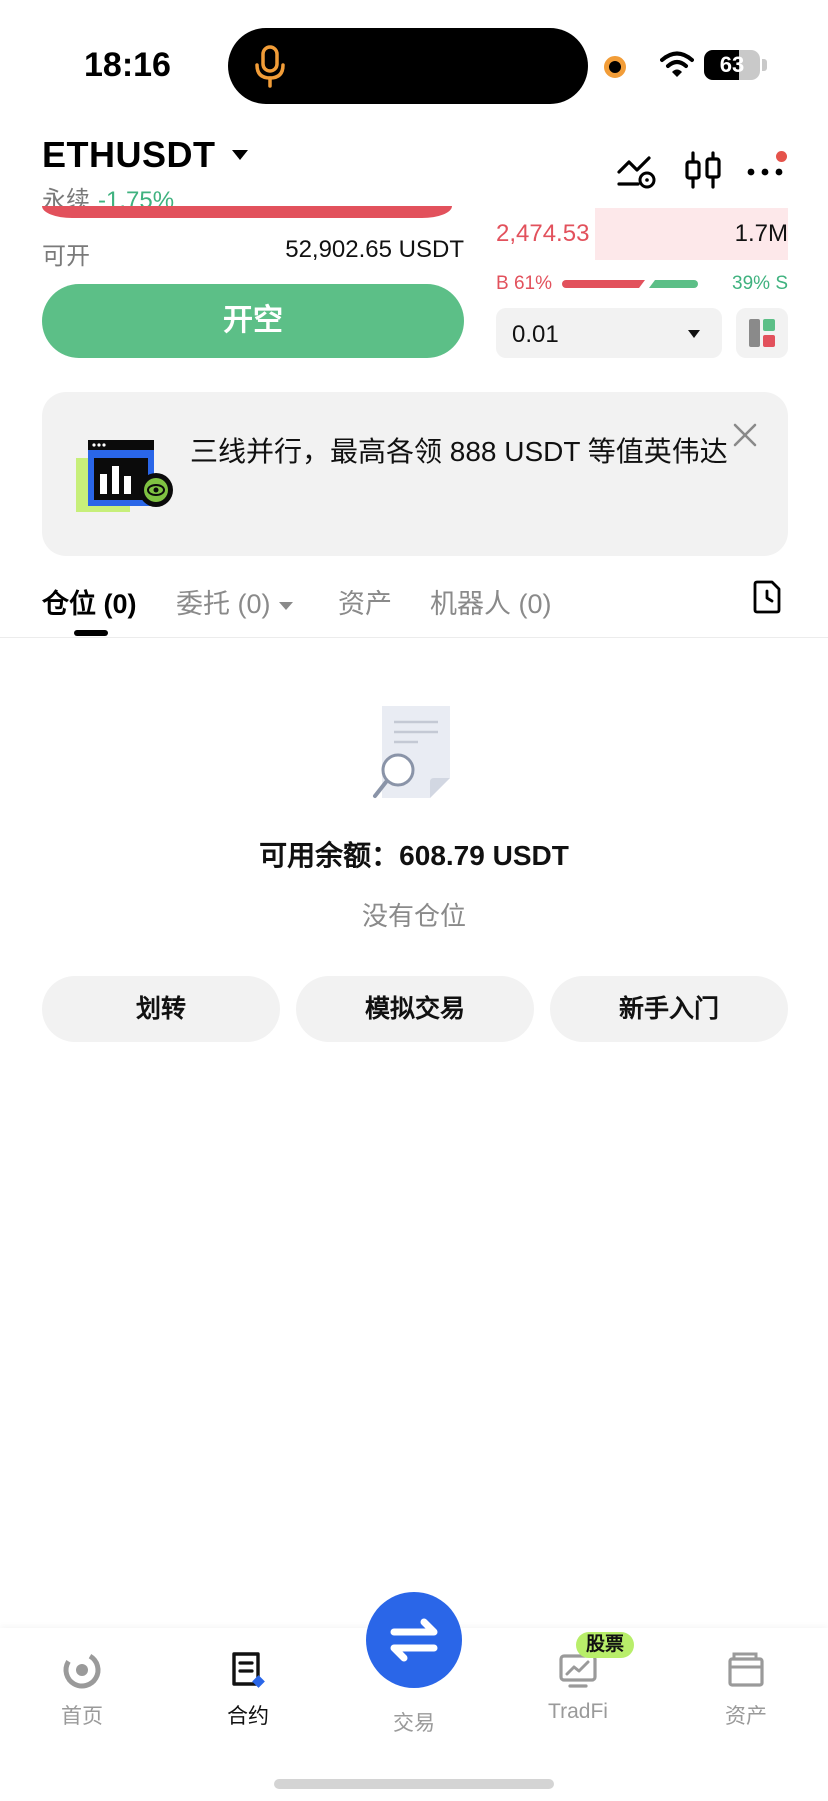 This screenshot has height=1801, width=828. Describe the element at coordinates (414, 855) in the screenshot. I see `available-balance: 可用余额：608.79 USDT` at that location.